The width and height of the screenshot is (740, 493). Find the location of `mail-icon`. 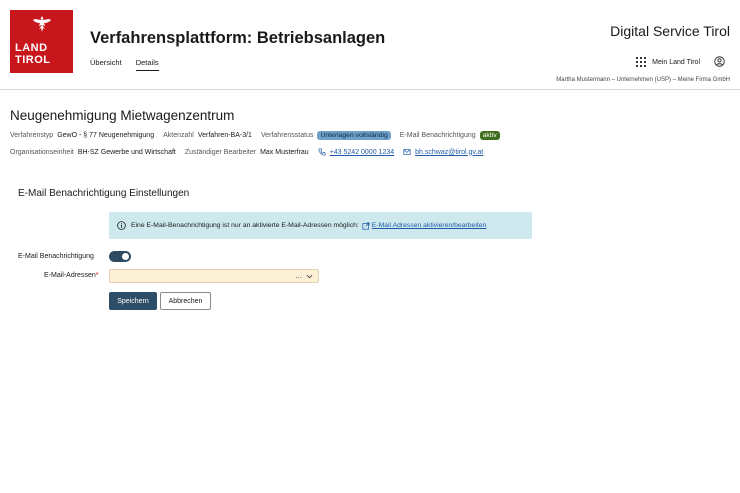

mail-icon is located at coordinates (407, 152).